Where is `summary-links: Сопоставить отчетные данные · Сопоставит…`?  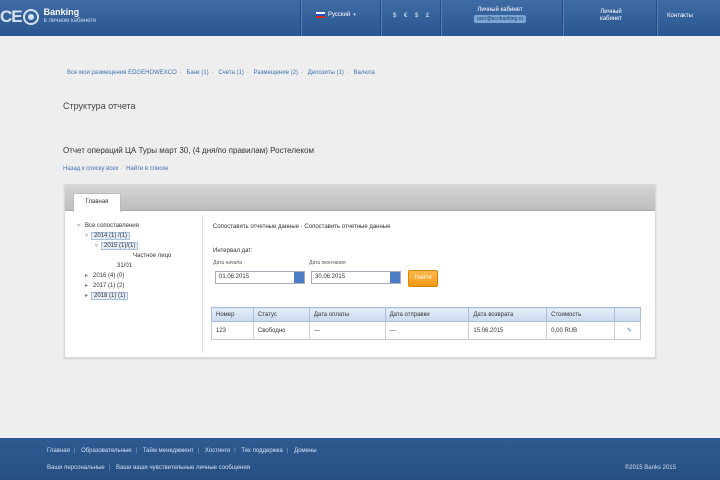 summary-links: Сопоставить отчетные данные · Сопоставит… is located at coordinates (301, 227).